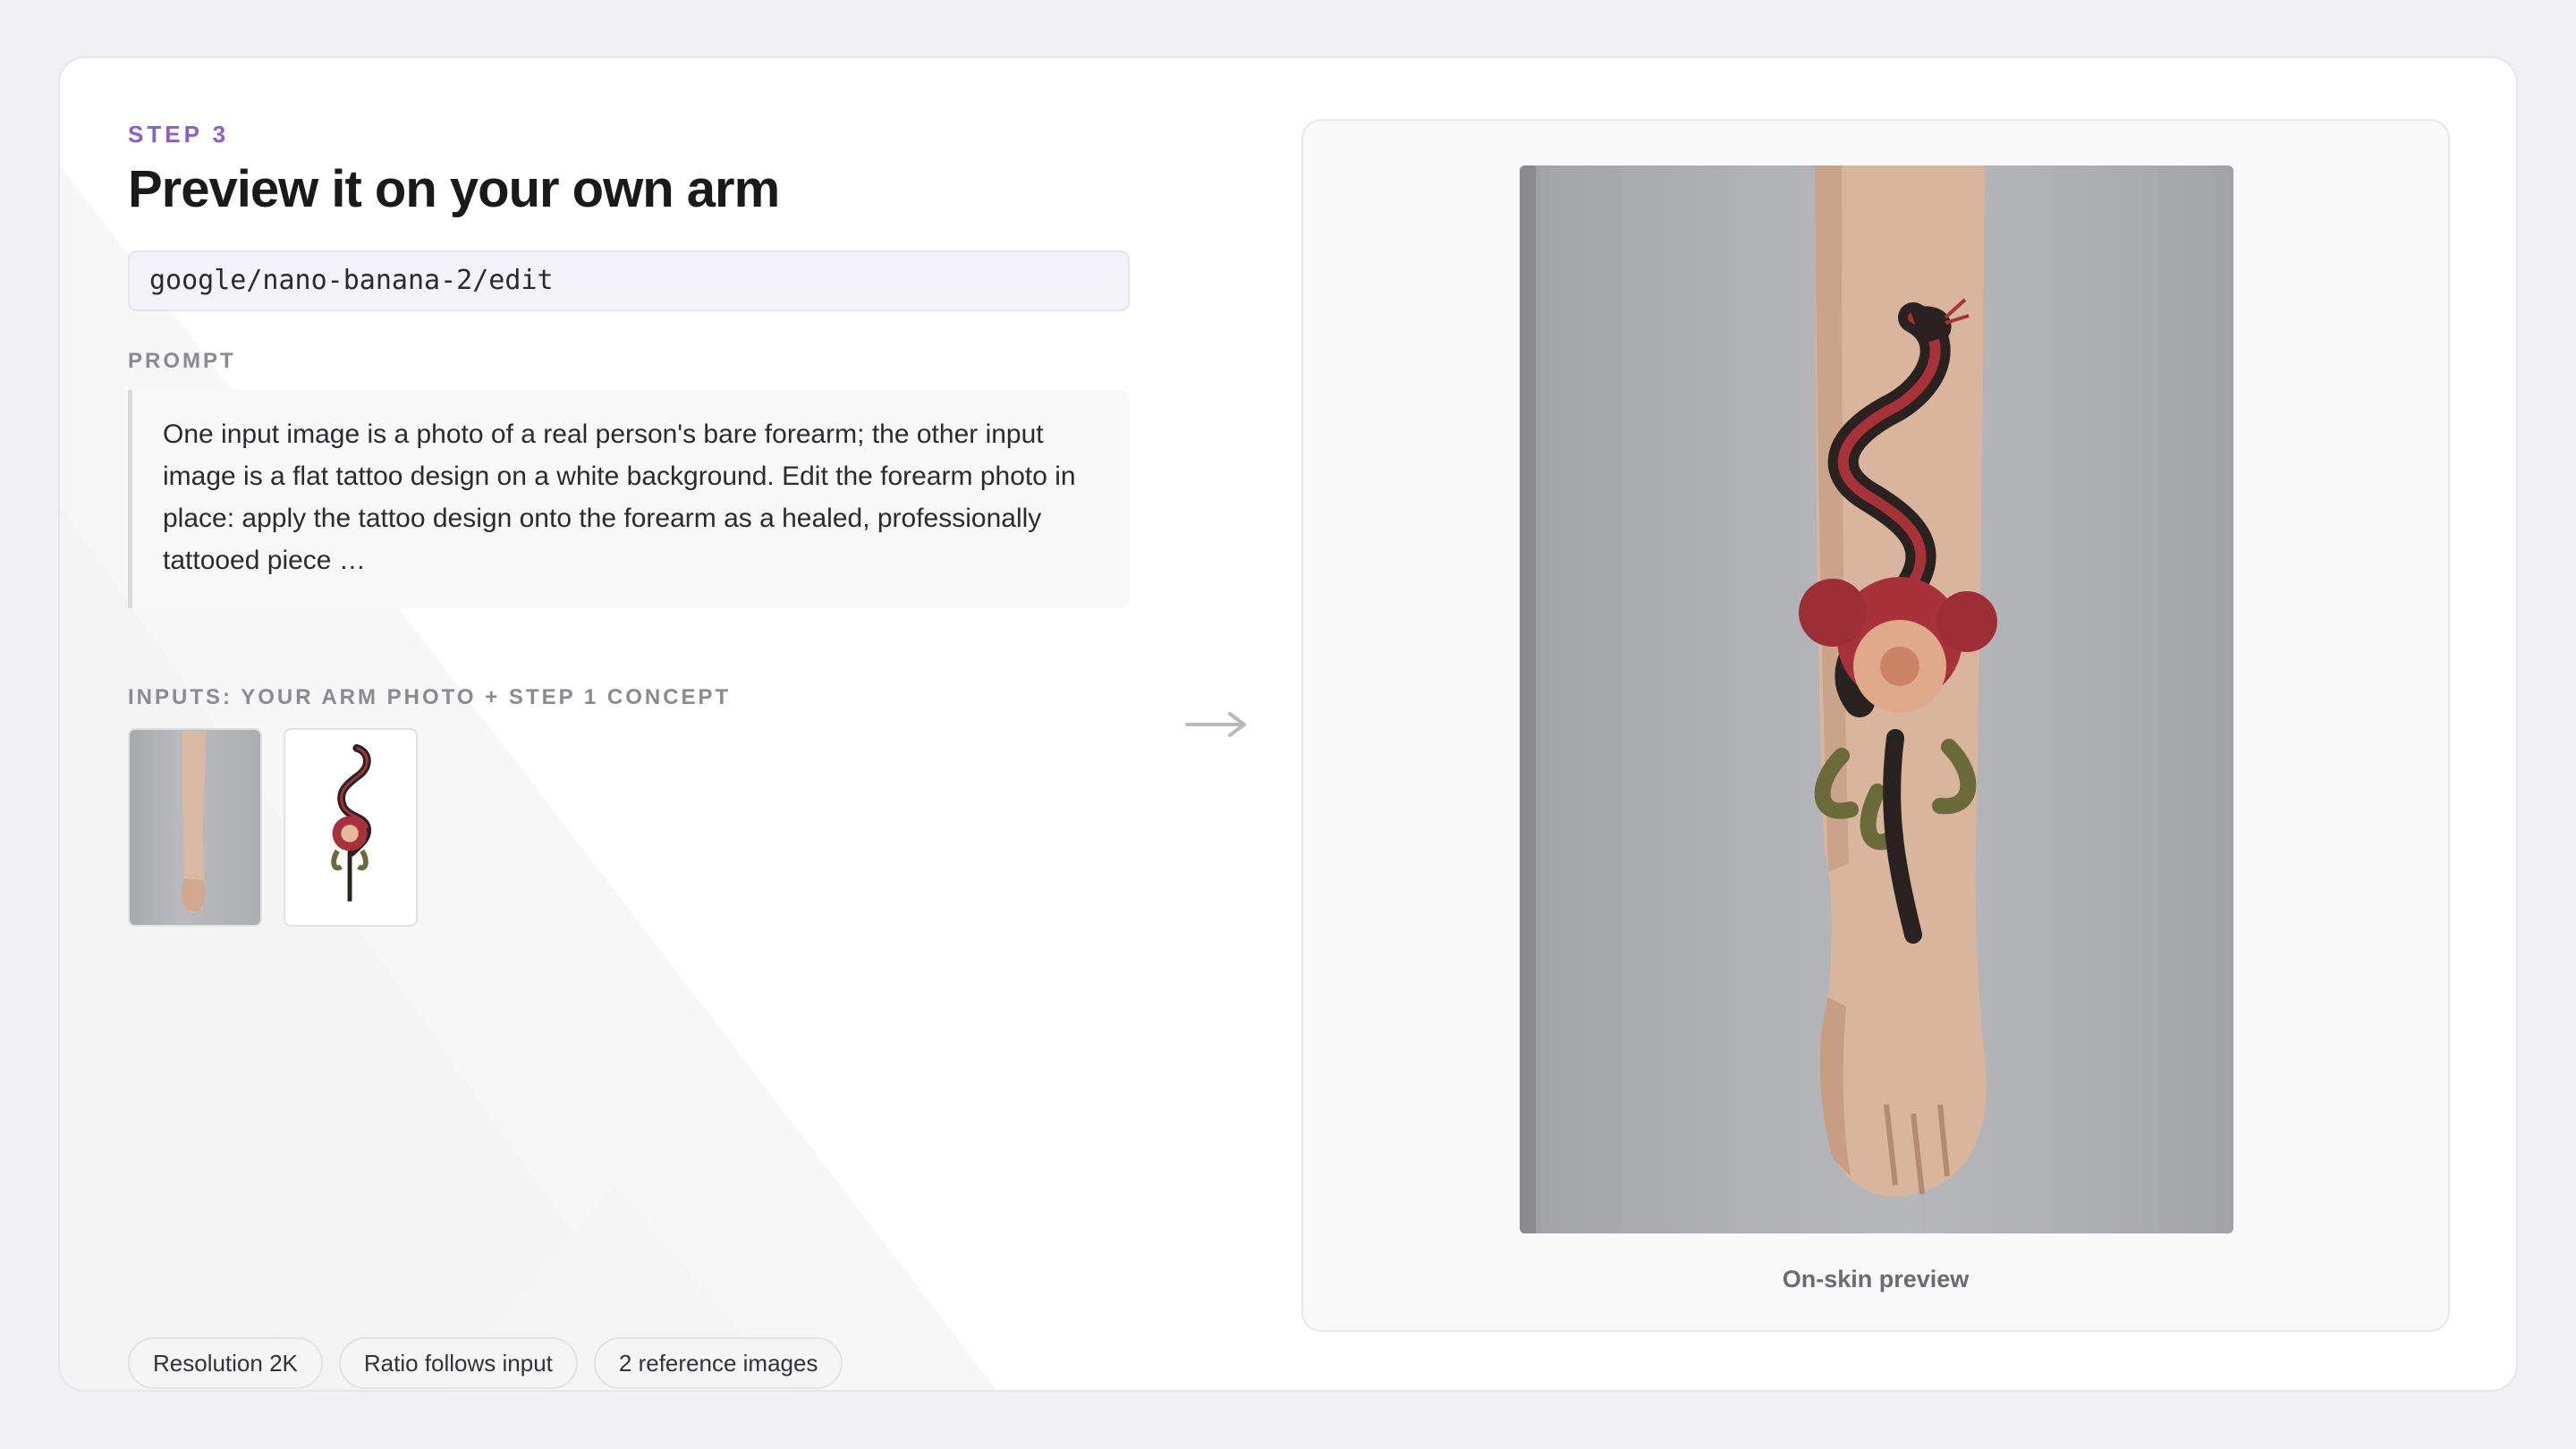 The height and width of the screenshot is (1449, 2576). Describe the element at coordinates (1215, 724) in the screenshot. I see `arrow-right-icon` at that location.